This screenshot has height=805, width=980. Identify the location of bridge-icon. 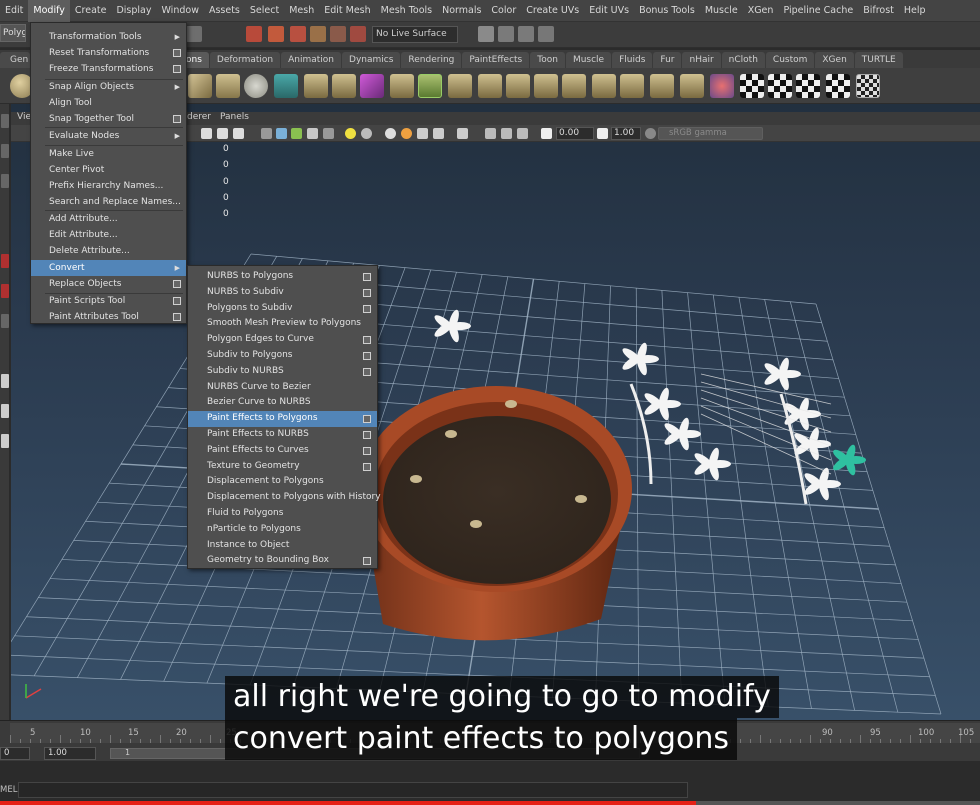
(518, 86).